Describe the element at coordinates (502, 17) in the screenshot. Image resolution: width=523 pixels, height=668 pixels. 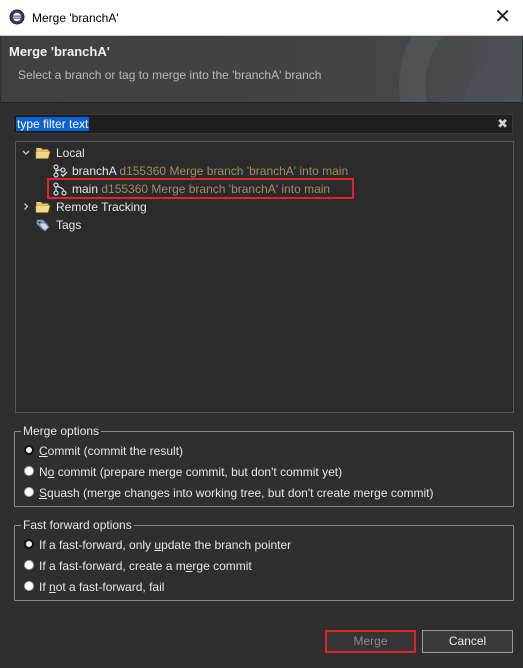
I see `close-icon: ✕` at that location.